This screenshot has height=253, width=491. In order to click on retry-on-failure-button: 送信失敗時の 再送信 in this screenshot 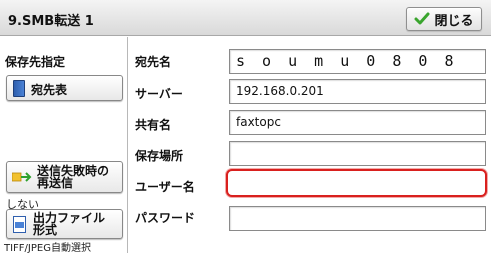, I will do `click(64, 177)`.